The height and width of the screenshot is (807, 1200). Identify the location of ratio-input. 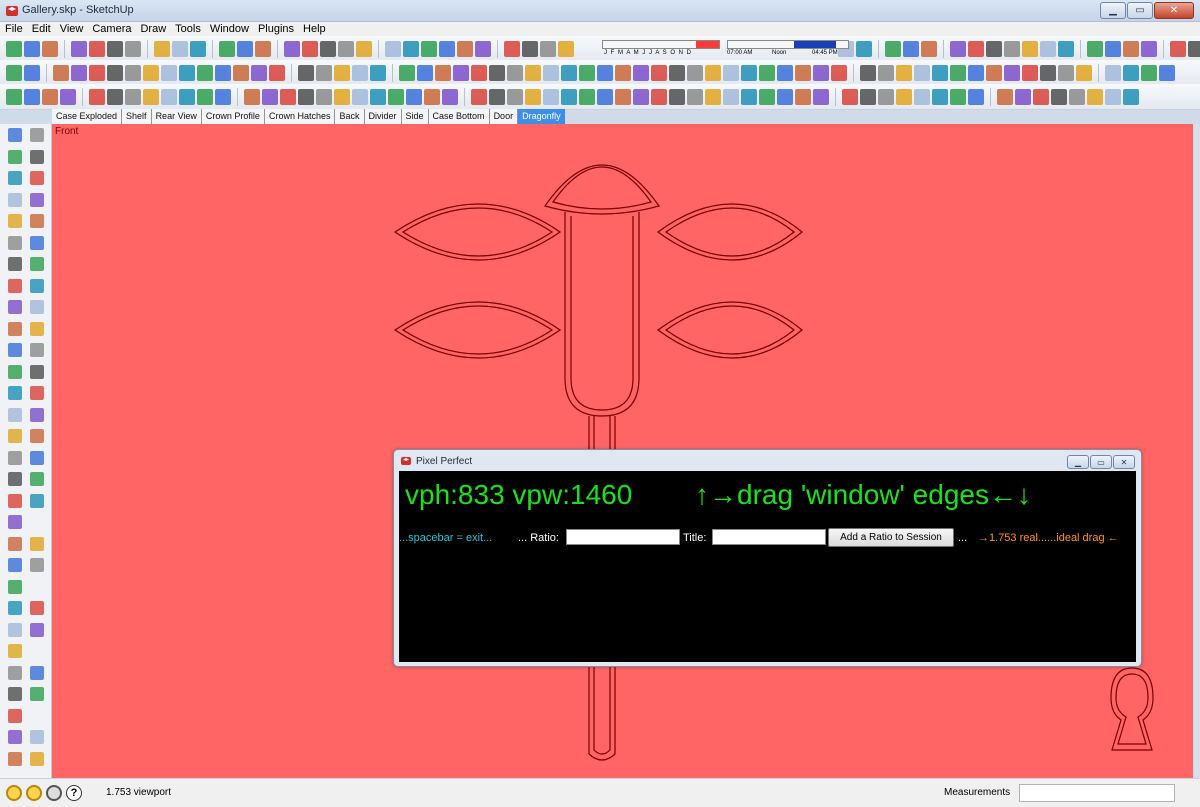
(623, 537).